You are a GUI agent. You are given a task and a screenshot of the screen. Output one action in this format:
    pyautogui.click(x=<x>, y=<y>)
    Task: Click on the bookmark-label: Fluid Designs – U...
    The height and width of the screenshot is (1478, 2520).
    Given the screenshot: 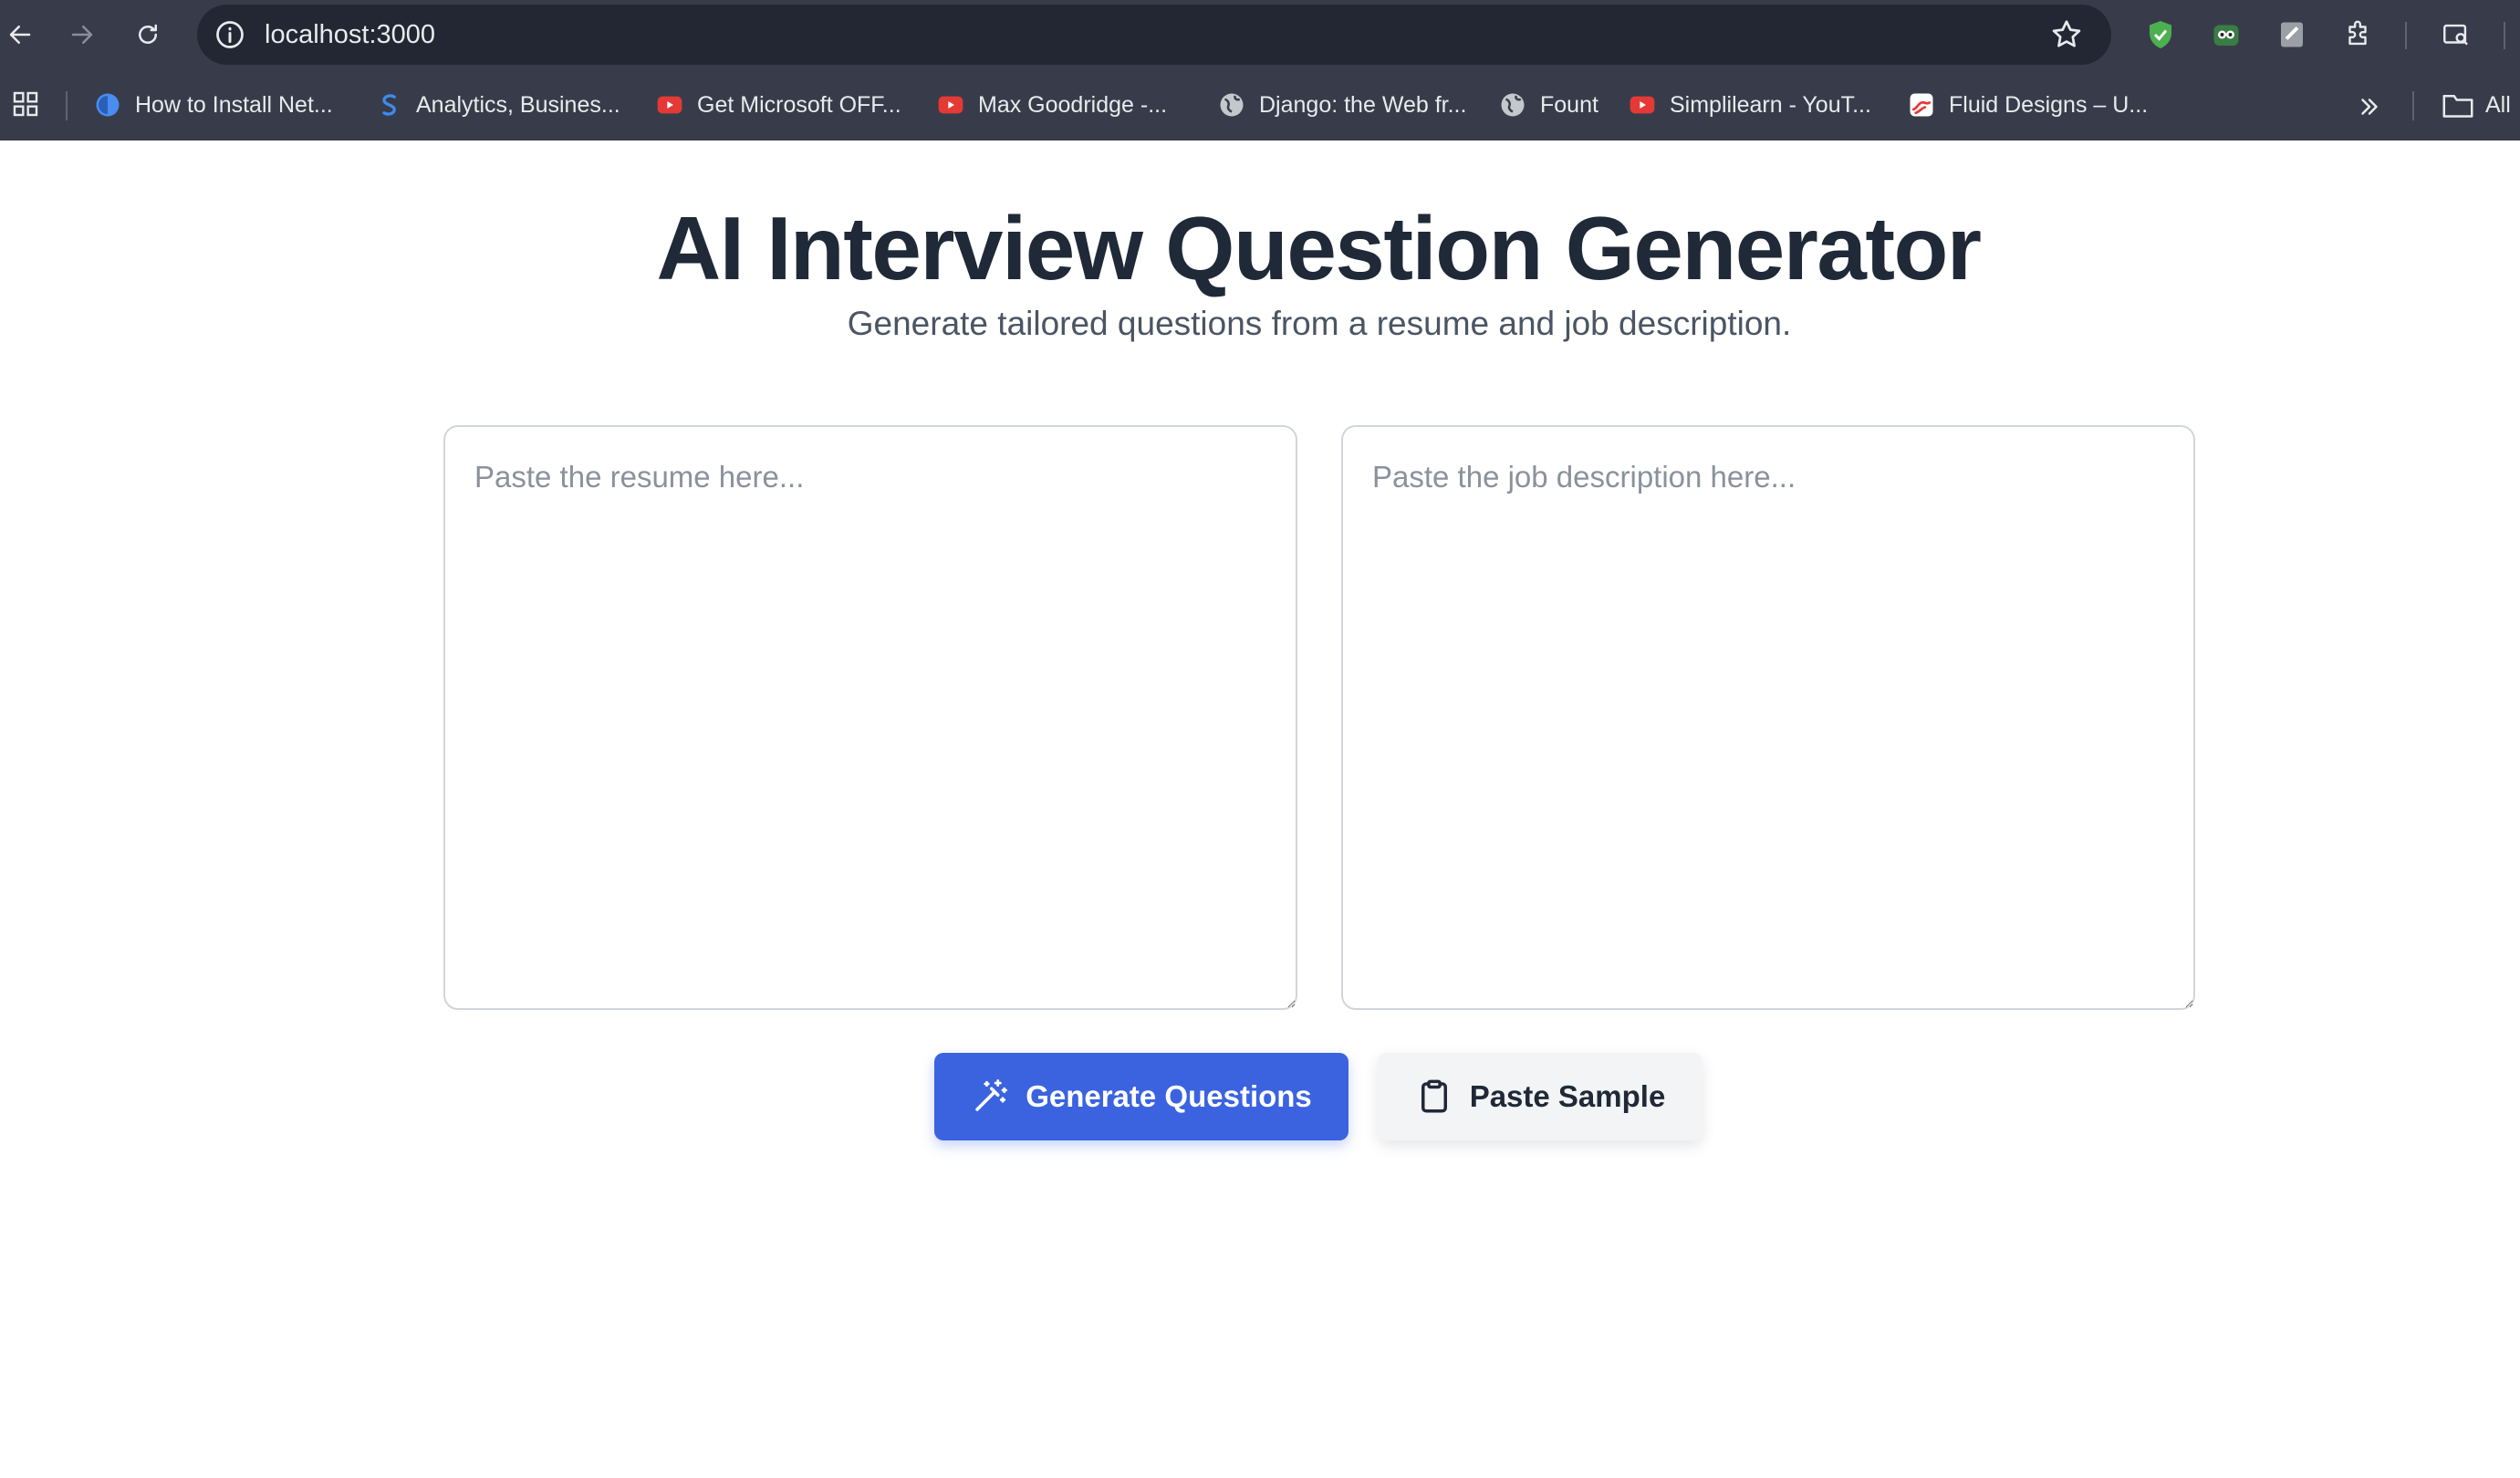 What is the action you would take?
    pyautogui.click(x=2049, y=104)
    